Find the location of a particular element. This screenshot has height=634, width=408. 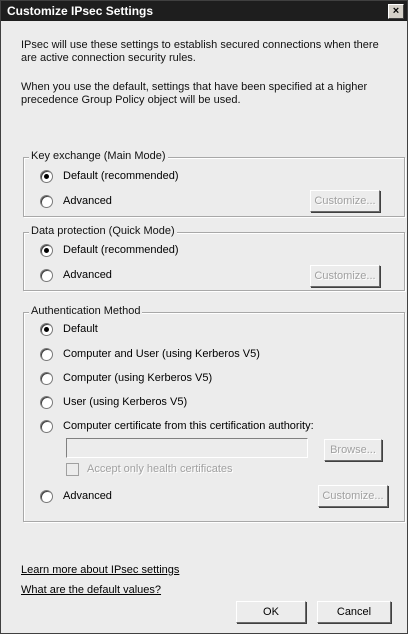

auth-advanced-radio: Advanced is located at coordinates (76, 496).